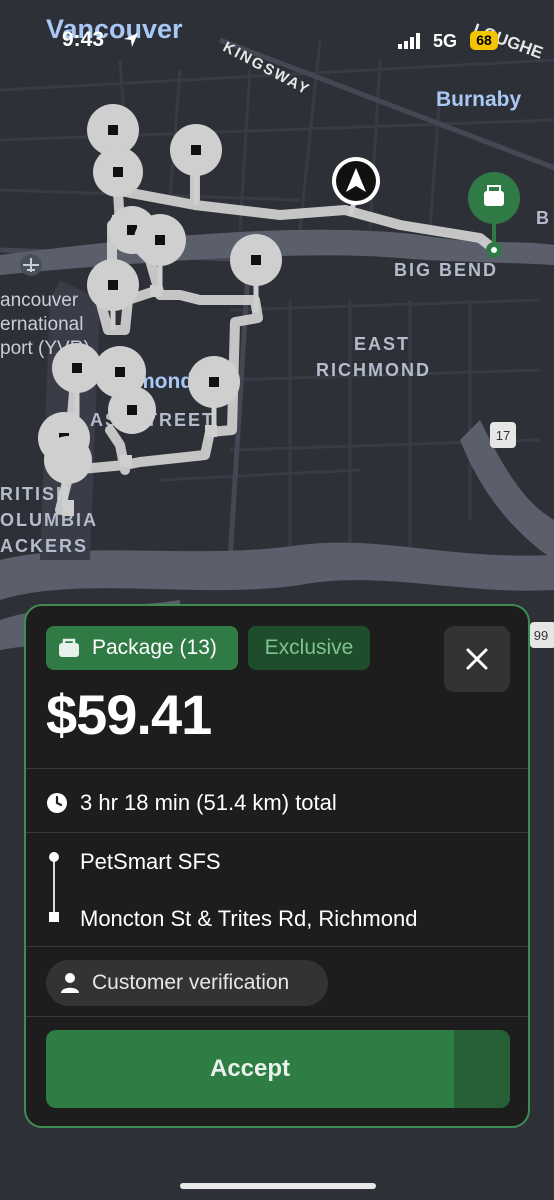 Image resolution: width=554 pixels, height=1200 pixels. What do you see at coordinates (129, 714) in the screenshot?
I see `offer-price: $59.41` at bounding box center [129, 714].